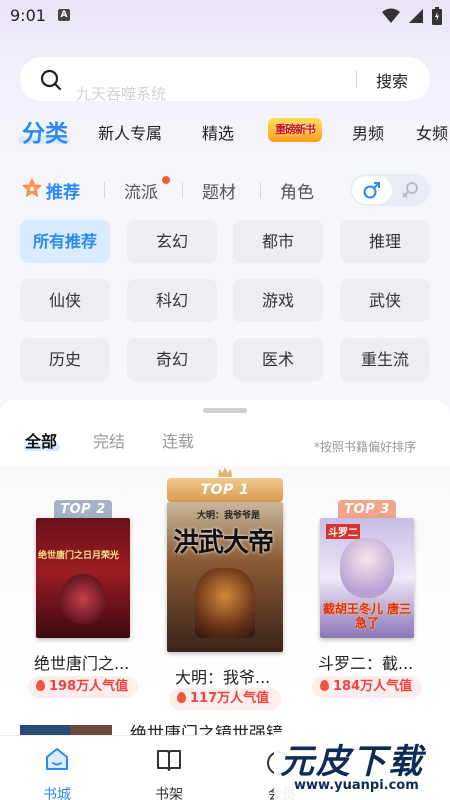  I want to click on tab-new-books: 重磅新书, so click(295, 130).